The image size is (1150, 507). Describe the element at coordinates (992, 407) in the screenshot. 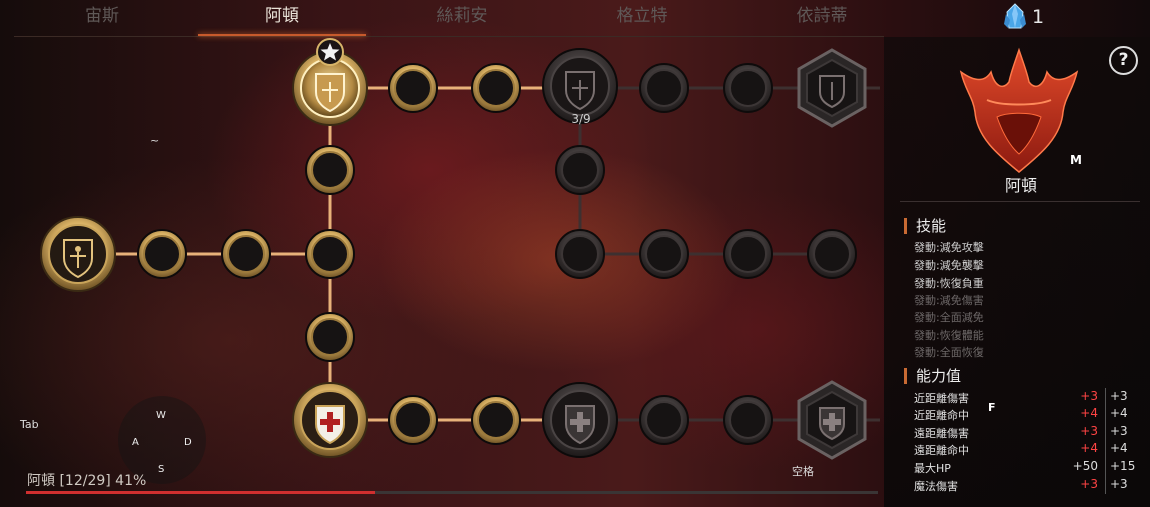

I see `hotkey-f: F` at that location.